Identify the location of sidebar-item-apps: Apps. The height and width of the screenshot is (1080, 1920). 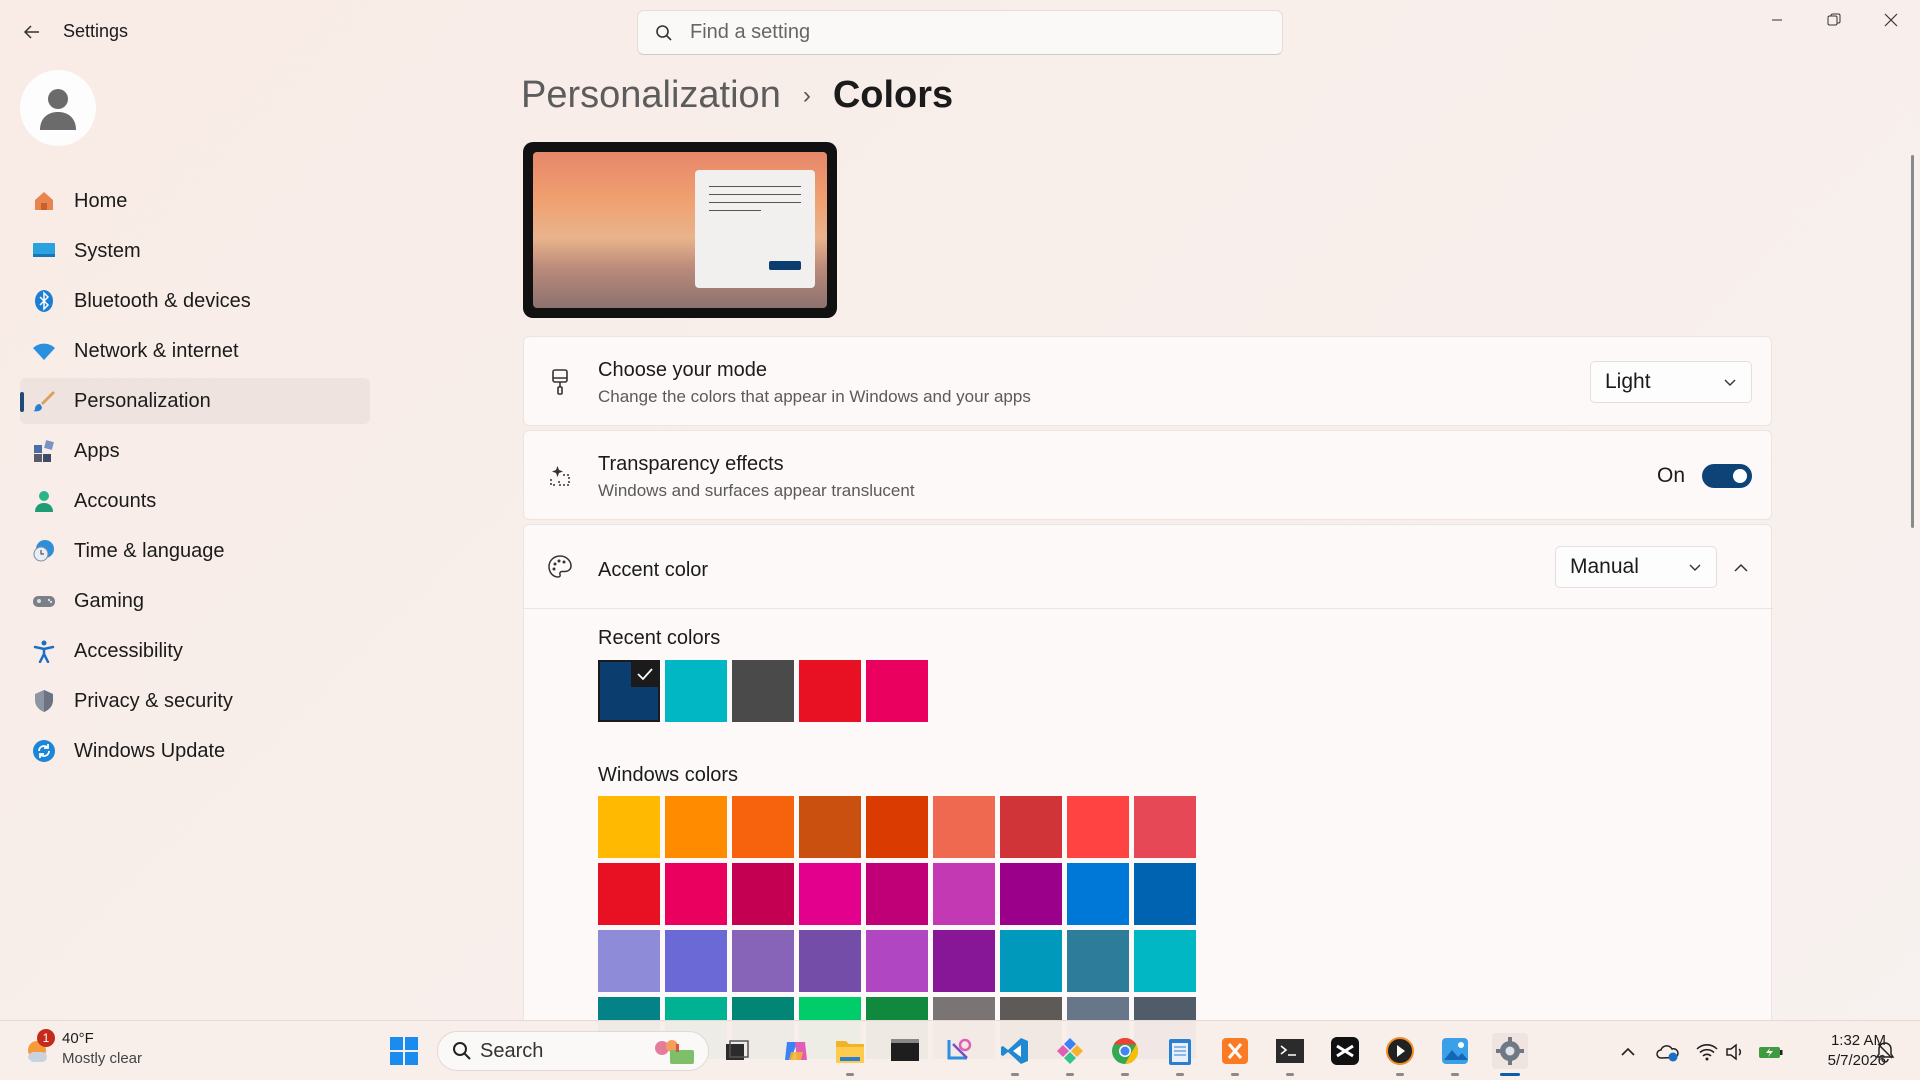
(195, 451).